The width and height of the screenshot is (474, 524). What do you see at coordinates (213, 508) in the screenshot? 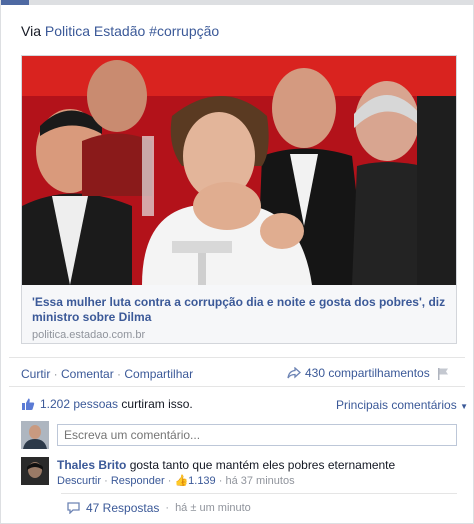
I see `replies-time: há ± um minuto` at bounding box center [213, 508].